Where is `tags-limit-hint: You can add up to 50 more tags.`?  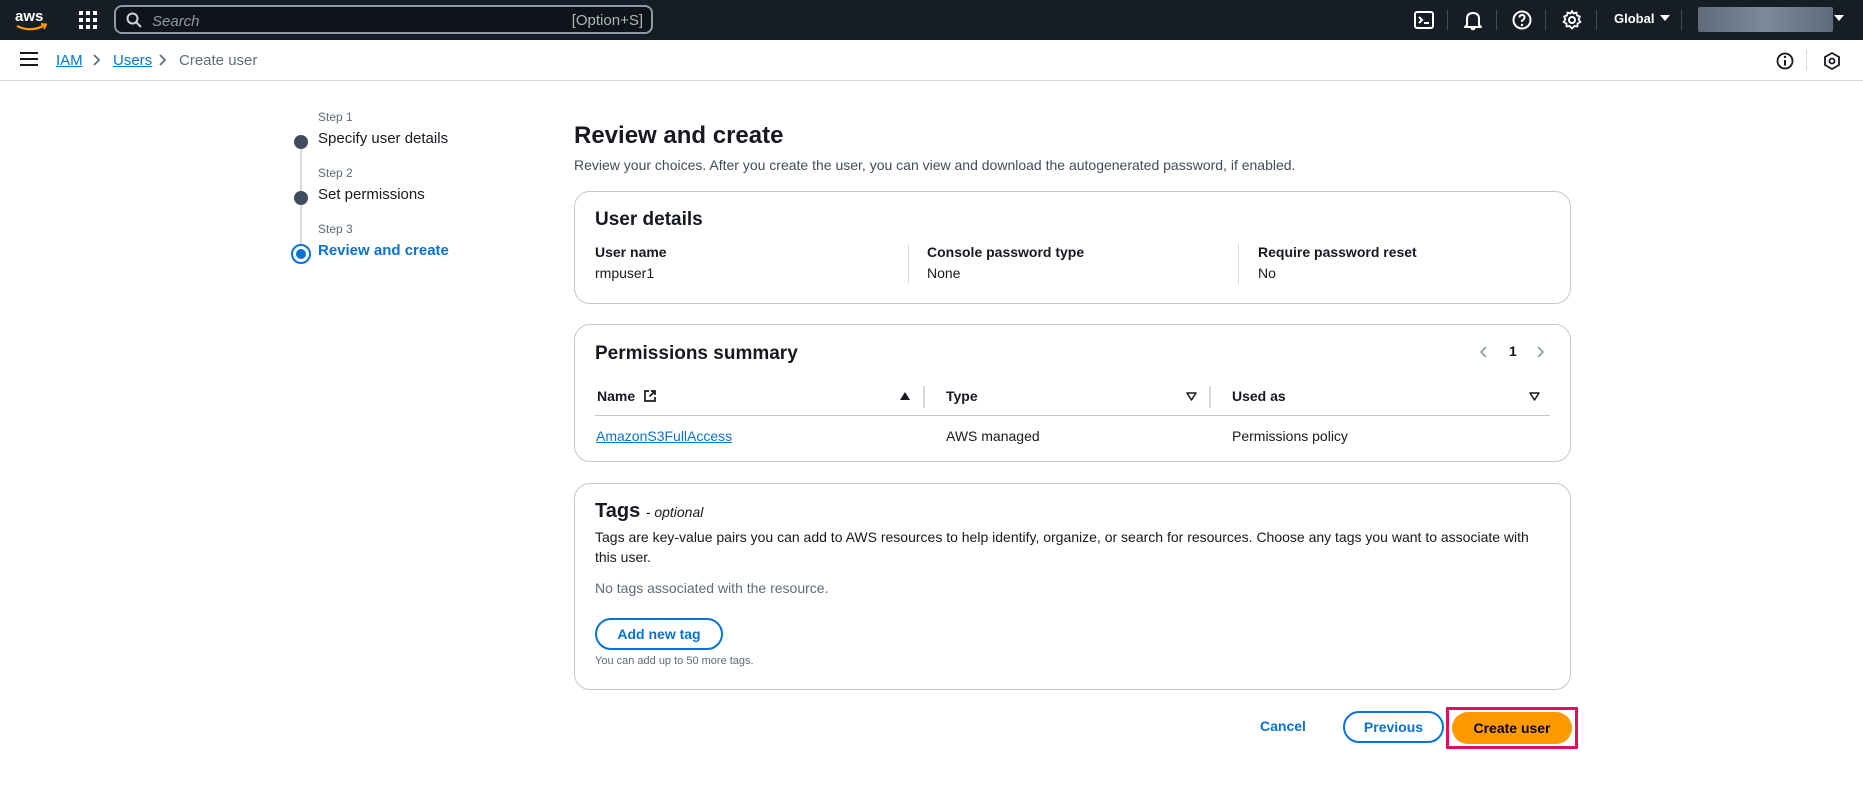 tags-limit-hint: You can add up to 50 more tags. is located at coordinates (674, 661).